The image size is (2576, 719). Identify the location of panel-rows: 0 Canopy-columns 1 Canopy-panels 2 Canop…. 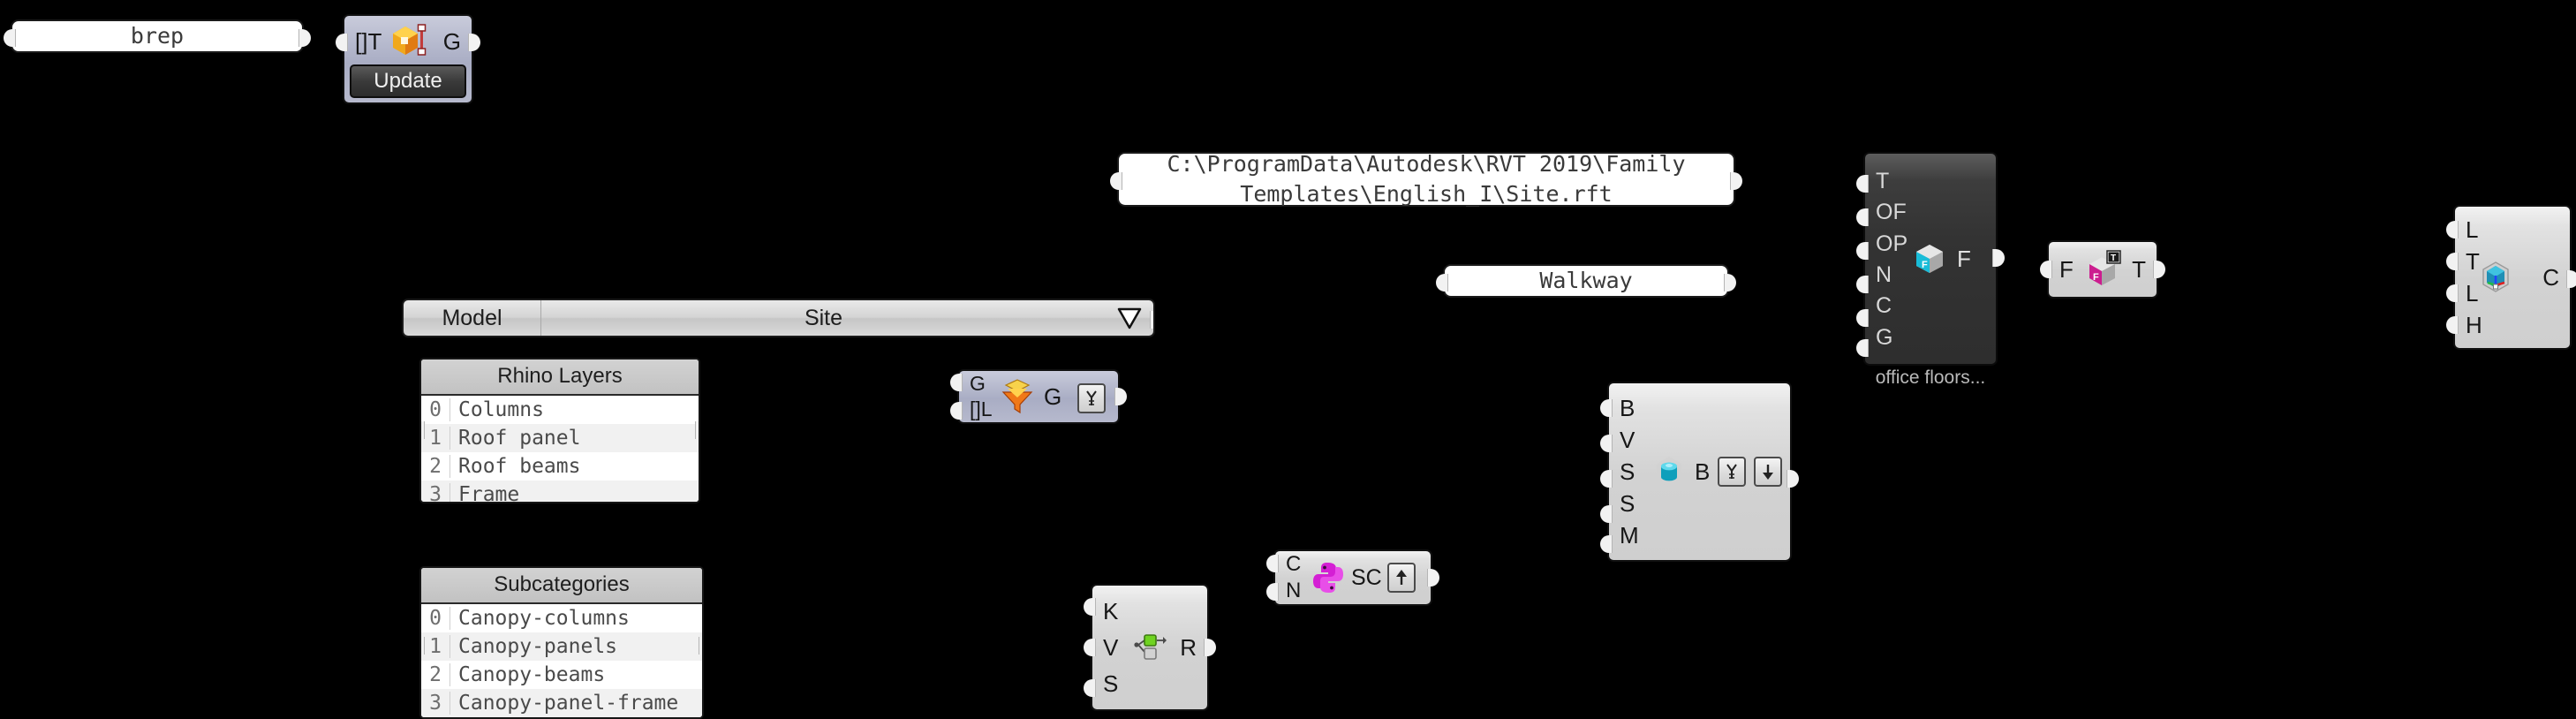
(561, 660).